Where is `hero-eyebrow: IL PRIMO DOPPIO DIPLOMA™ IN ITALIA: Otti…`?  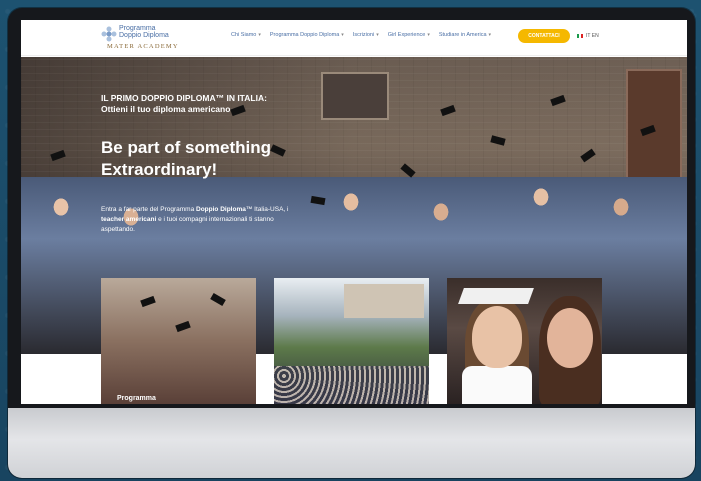
hero-eyebrow: IL PRIMO DOPPIO DIPLOMA™ IN ITALIA: Otti… is located at coordinates (184, 103).